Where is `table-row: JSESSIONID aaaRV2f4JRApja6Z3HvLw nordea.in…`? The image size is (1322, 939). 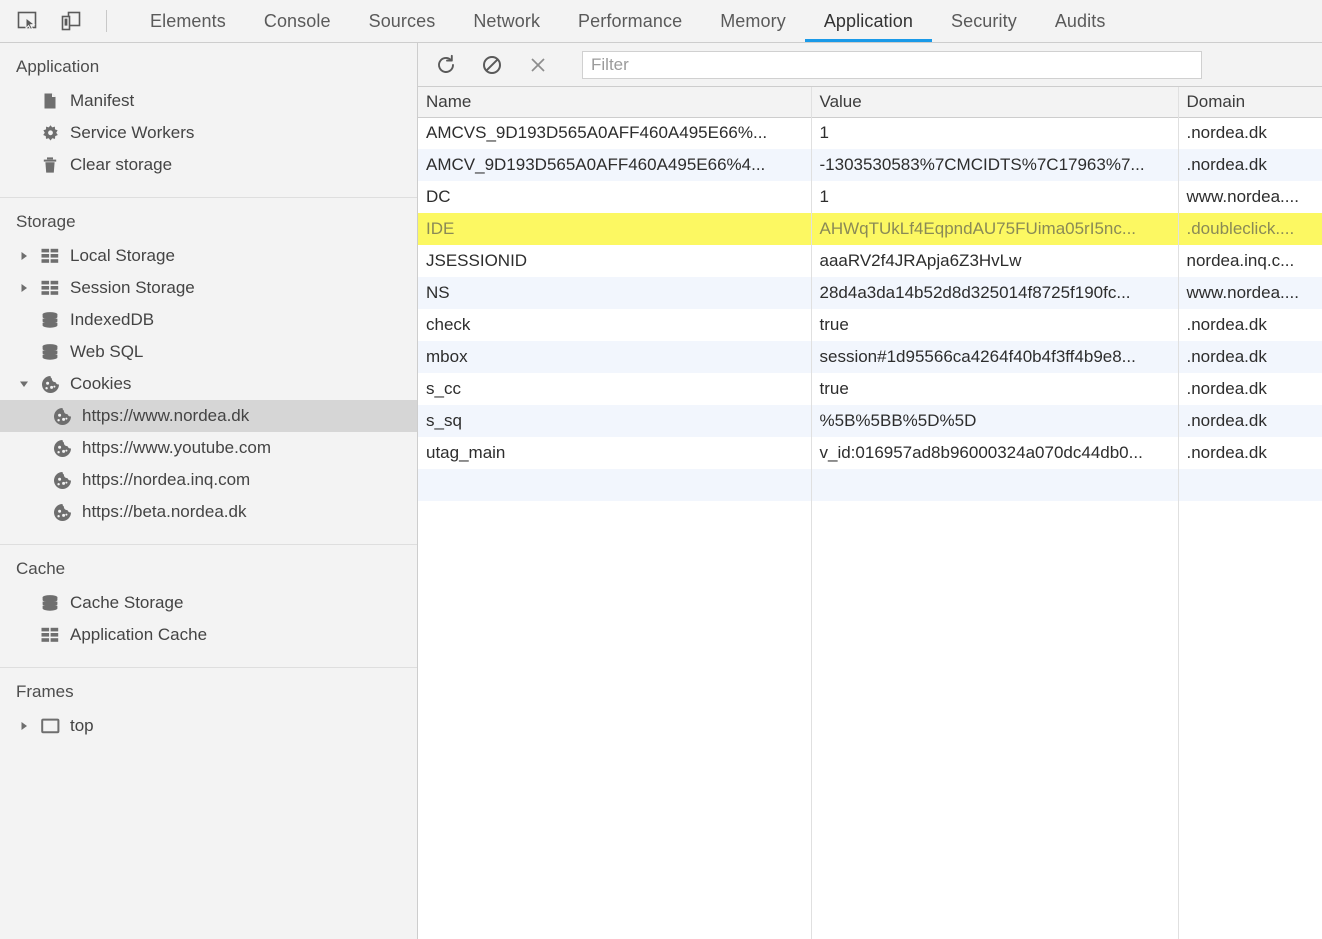
table-row: JSESSIONID aaaRV2f4JRApja6Z3HvLw nordea.in… is located at coordinates (870, 261).